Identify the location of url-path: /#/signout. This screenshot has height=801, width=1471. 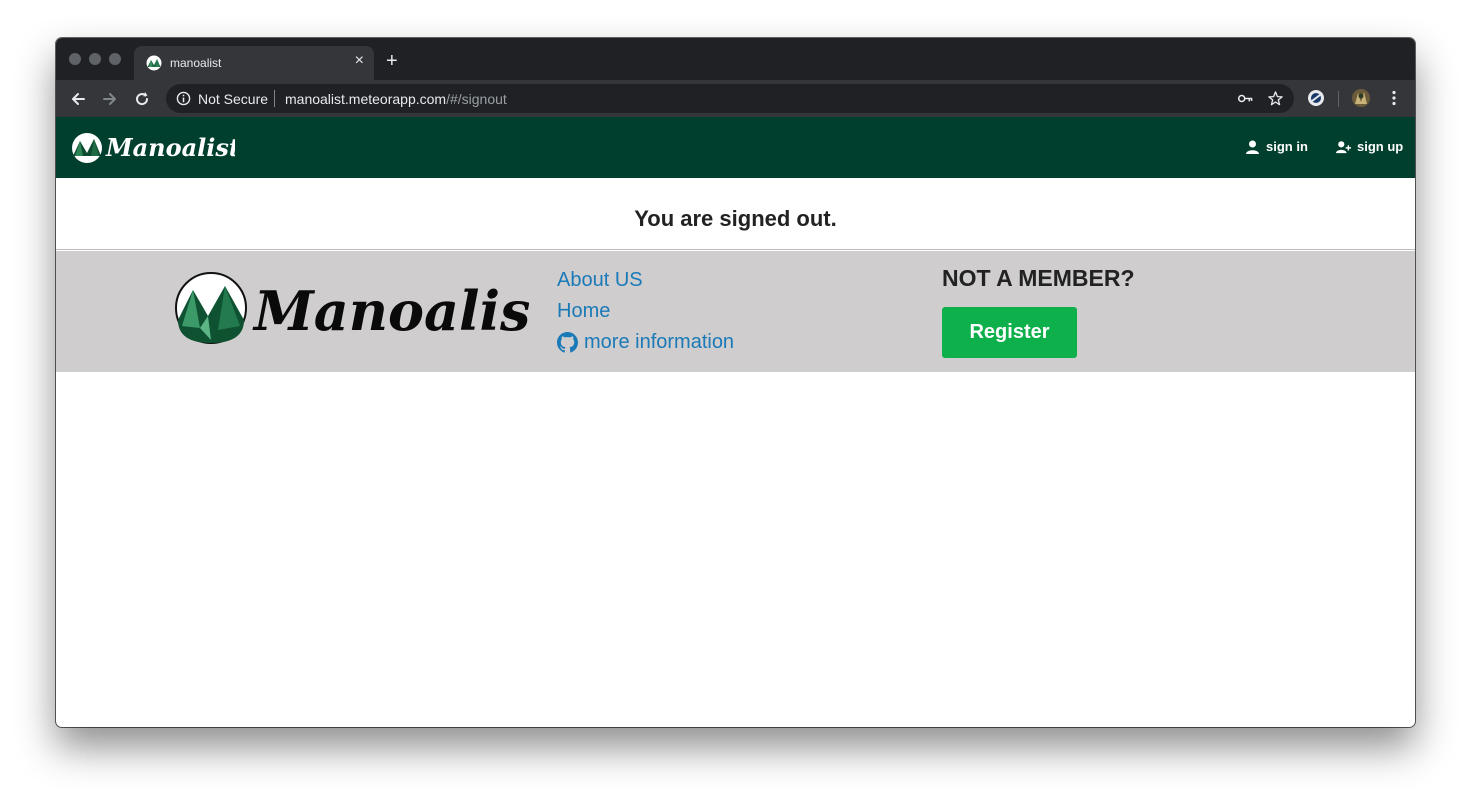
(476, 99).